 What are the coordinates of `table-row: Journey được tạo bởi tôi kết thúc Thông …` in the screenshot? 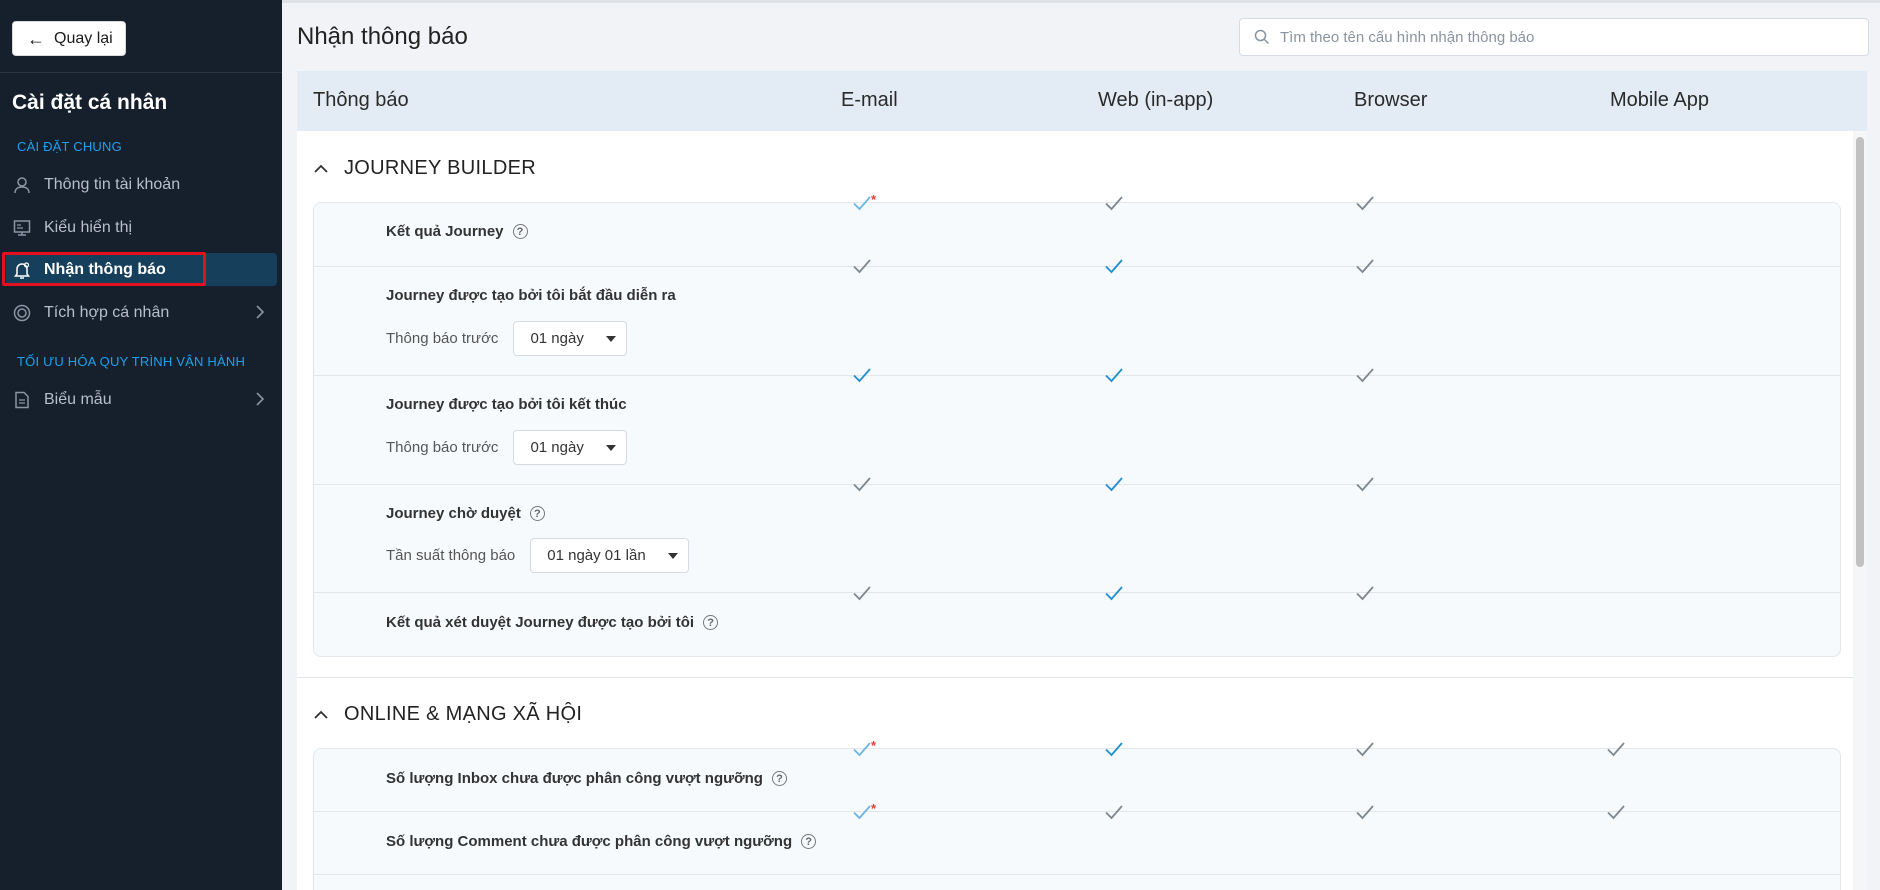 It's located at (1077, 430).